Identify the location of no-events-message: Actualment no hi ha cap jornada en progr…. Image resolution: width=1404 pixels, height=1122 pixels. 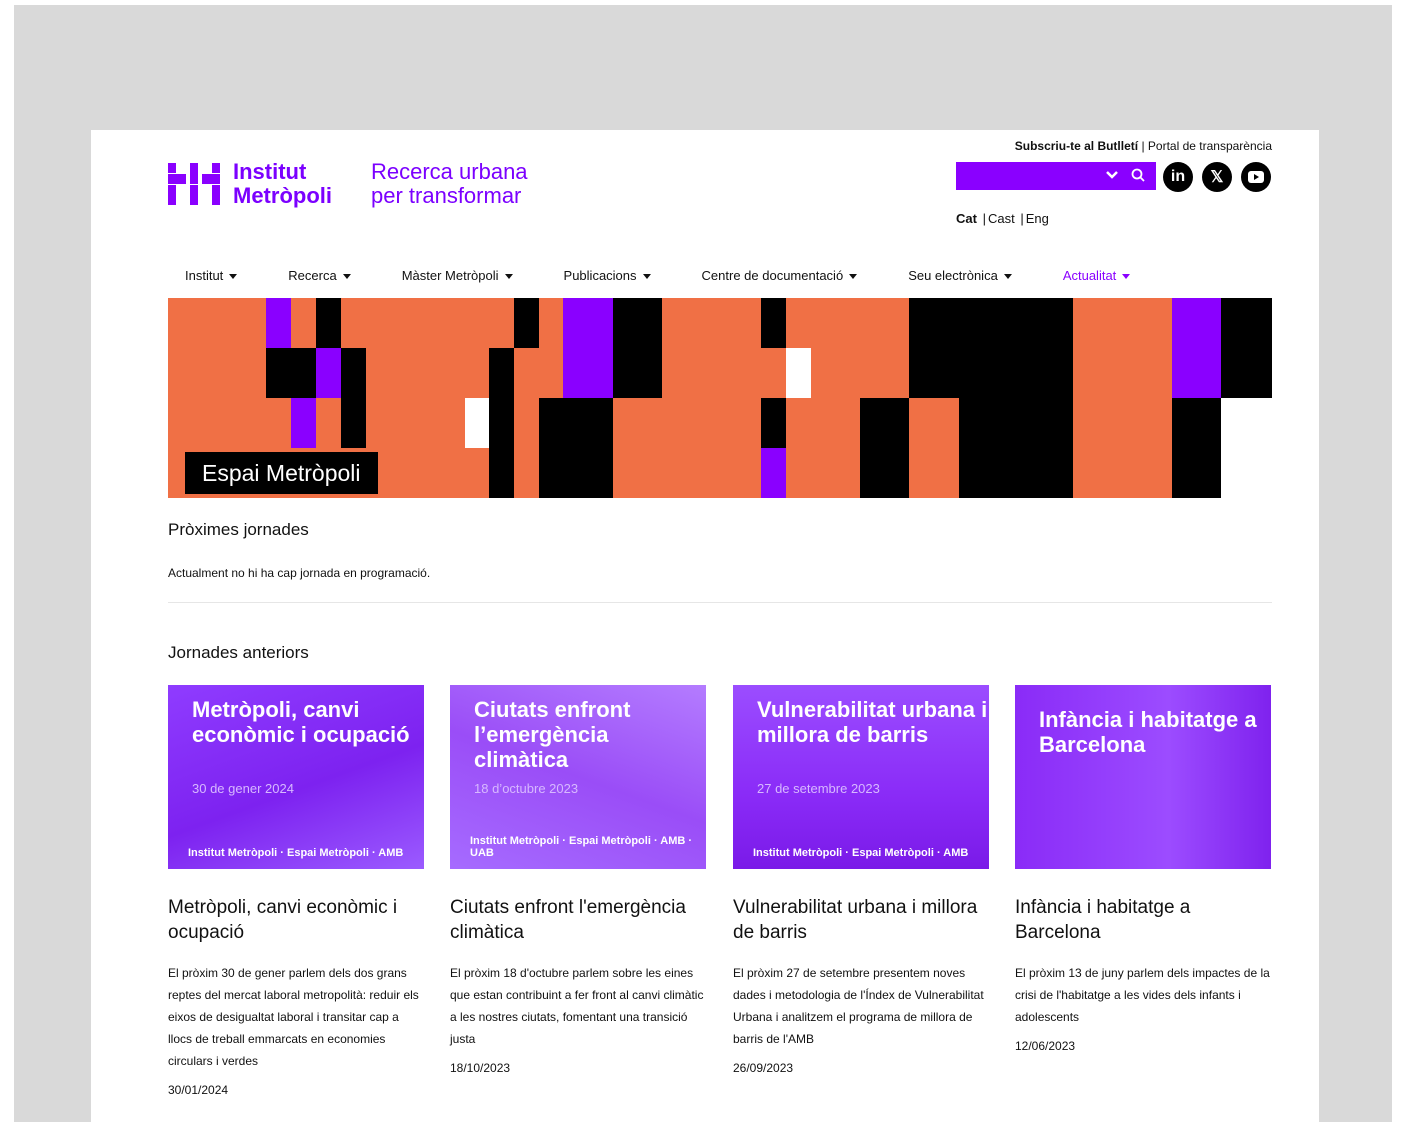
(299, 573).